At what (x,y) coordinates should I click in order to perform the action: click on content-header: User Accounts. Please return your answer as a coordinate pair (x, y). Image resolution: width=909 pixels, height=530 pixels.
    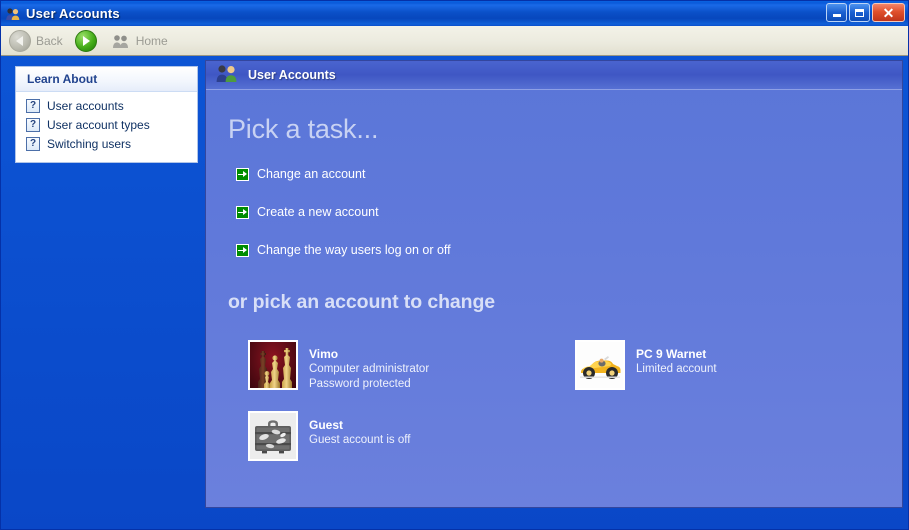
    Looking at the image, I should click on (554, 75).